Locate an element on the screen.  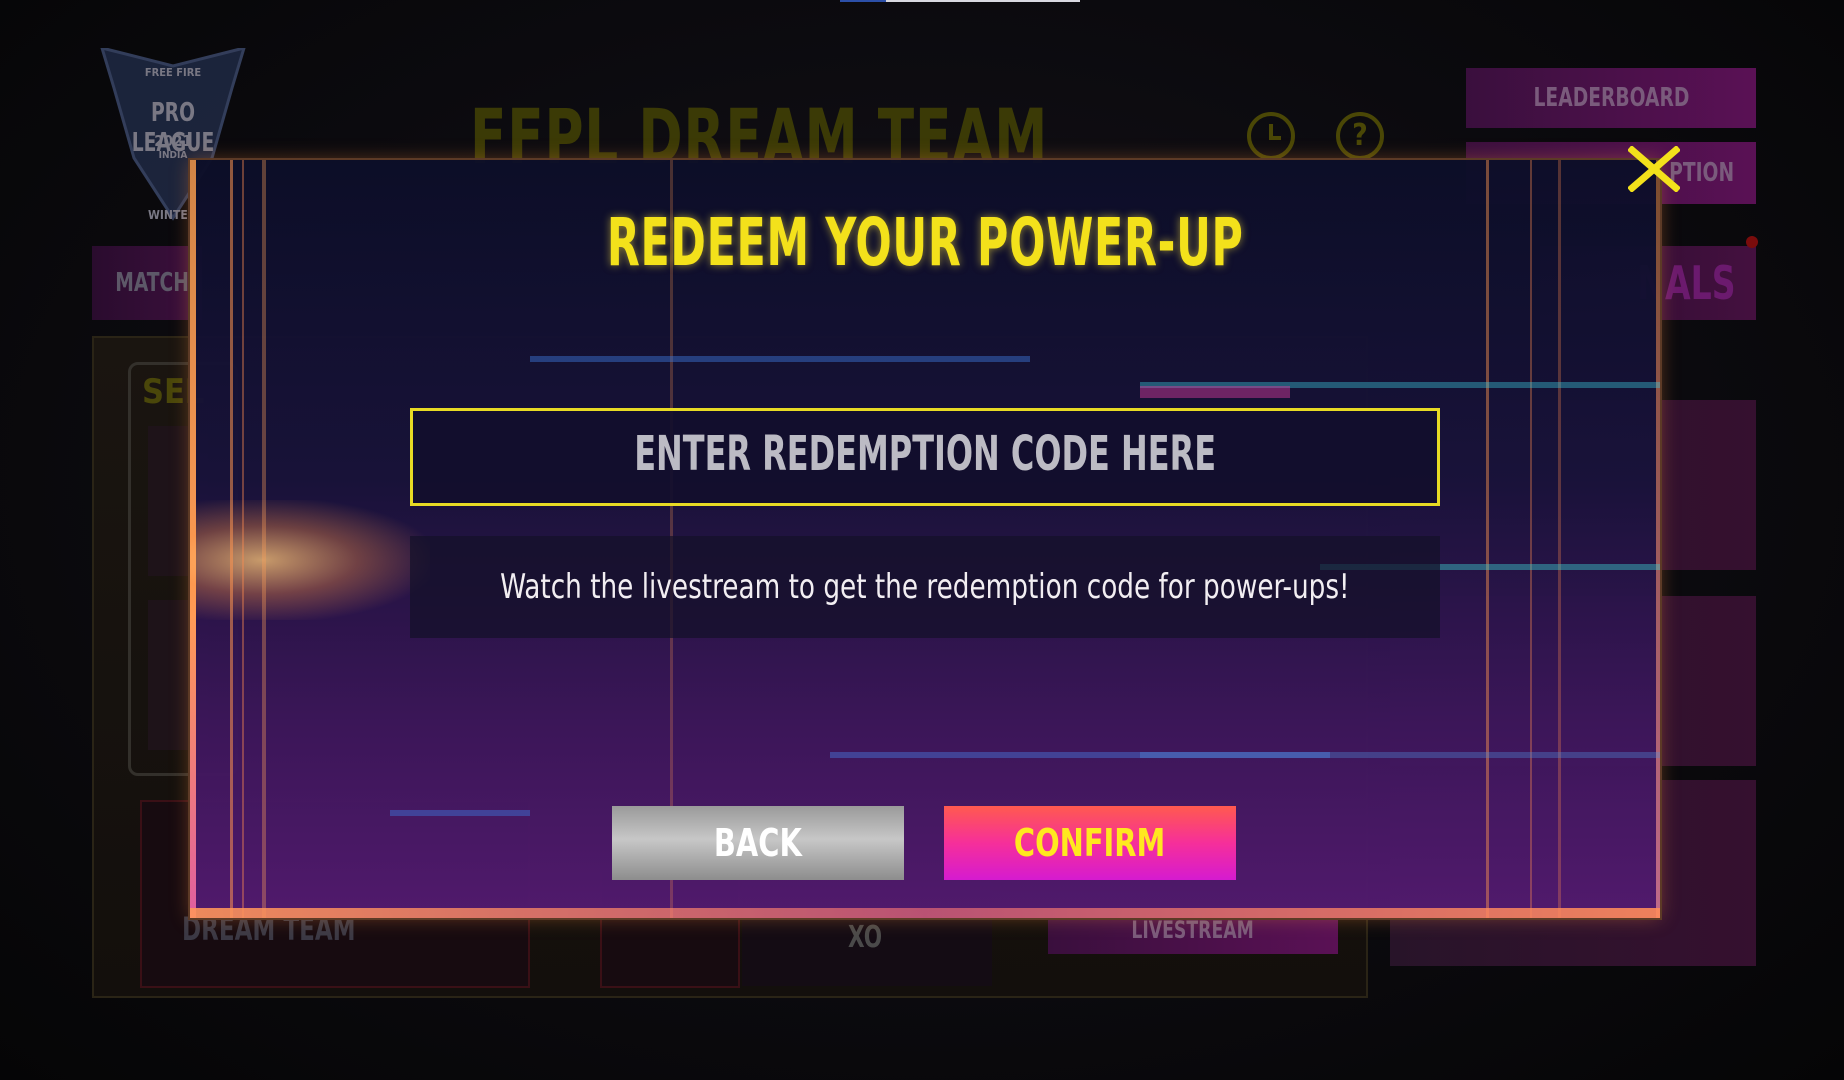
leaderboard-button: LEADERBOARD is located at coordinates (1611, 98).